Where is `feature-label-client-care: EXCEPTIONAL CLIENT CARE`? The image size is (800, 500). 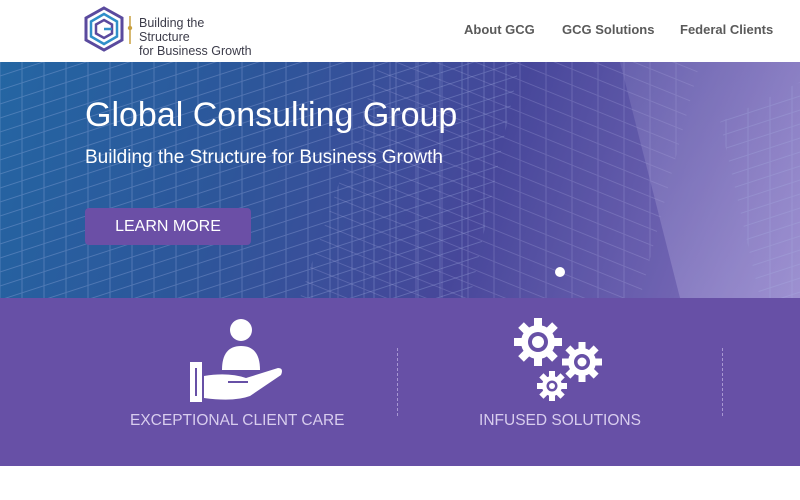
feature-label-client-care: EXCEPTIONAL CLIENT CARE is located at coordinates (237, 420).